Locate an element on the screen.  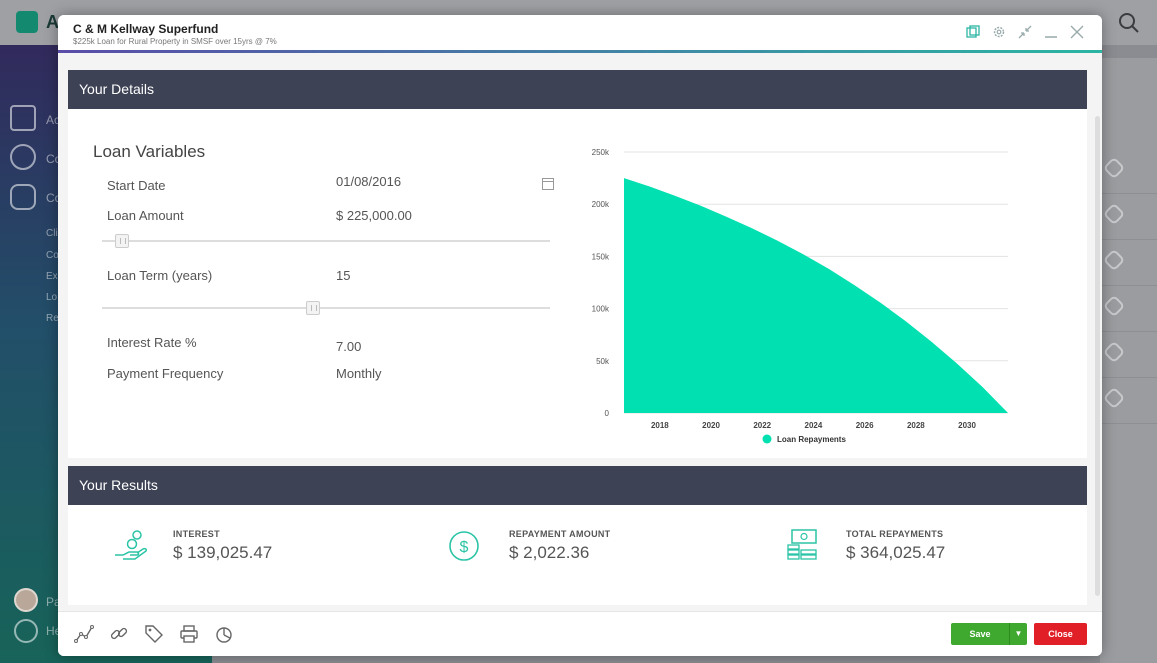
chart-y-tick-label: 0 is located at coordinates (607, 413).